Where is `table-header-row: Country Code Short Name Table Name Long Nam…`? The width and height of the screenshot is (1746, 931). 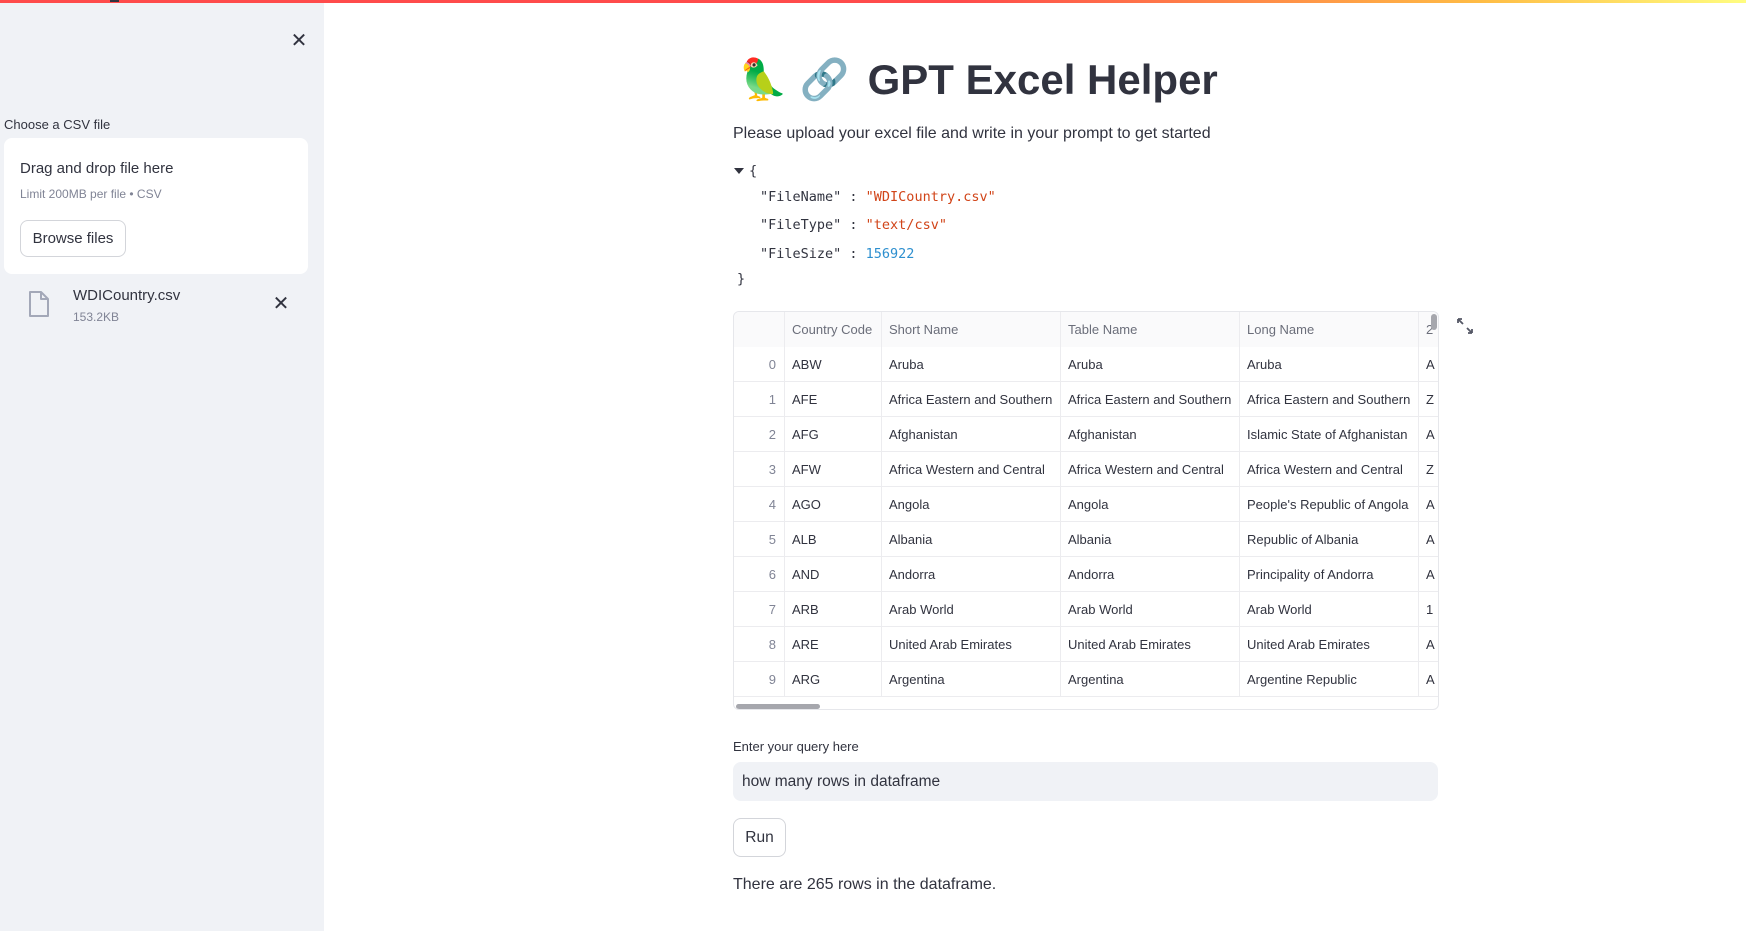
table-header-row: Country Code Short Name Table Name Long Nam… is located at coordinates (1086, 329).